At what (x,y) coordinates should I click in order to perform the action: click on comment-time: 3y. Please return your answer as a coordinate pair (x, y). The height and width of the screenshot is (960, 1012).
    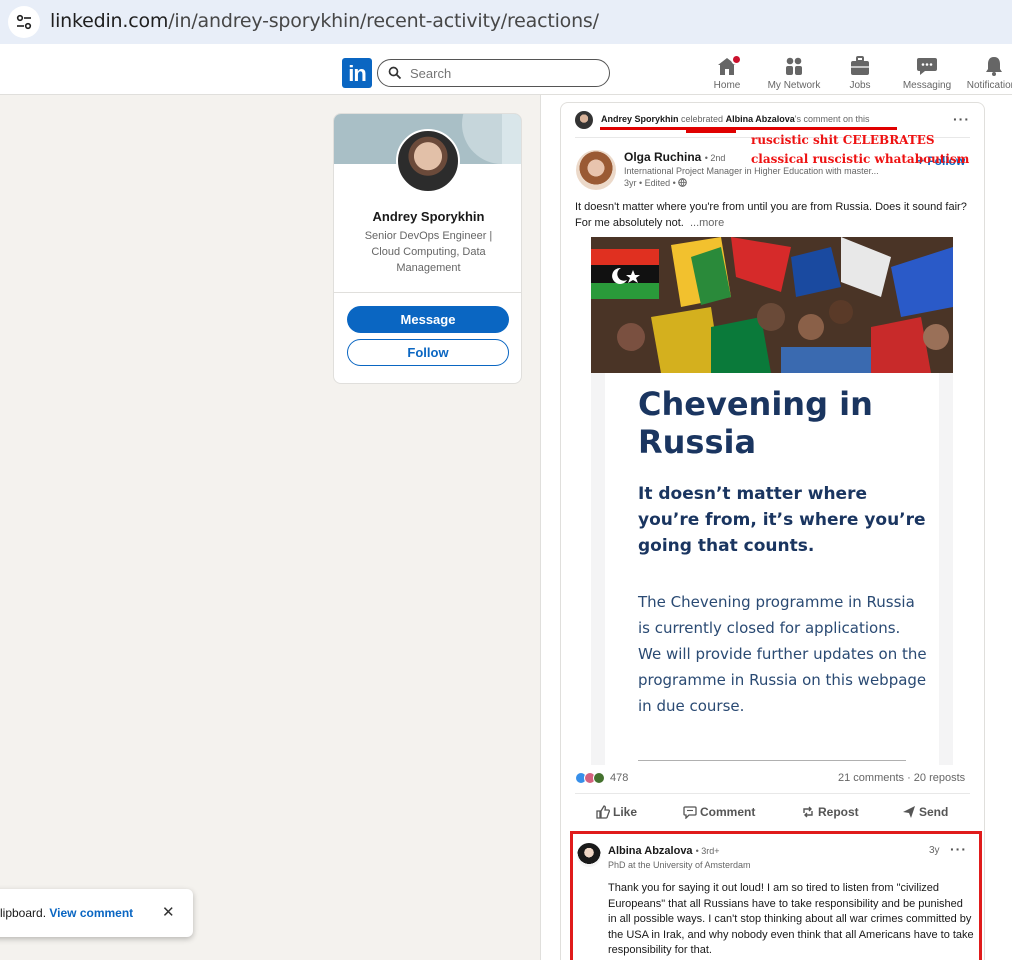
    Looking at the image, I should click on (934, 850).